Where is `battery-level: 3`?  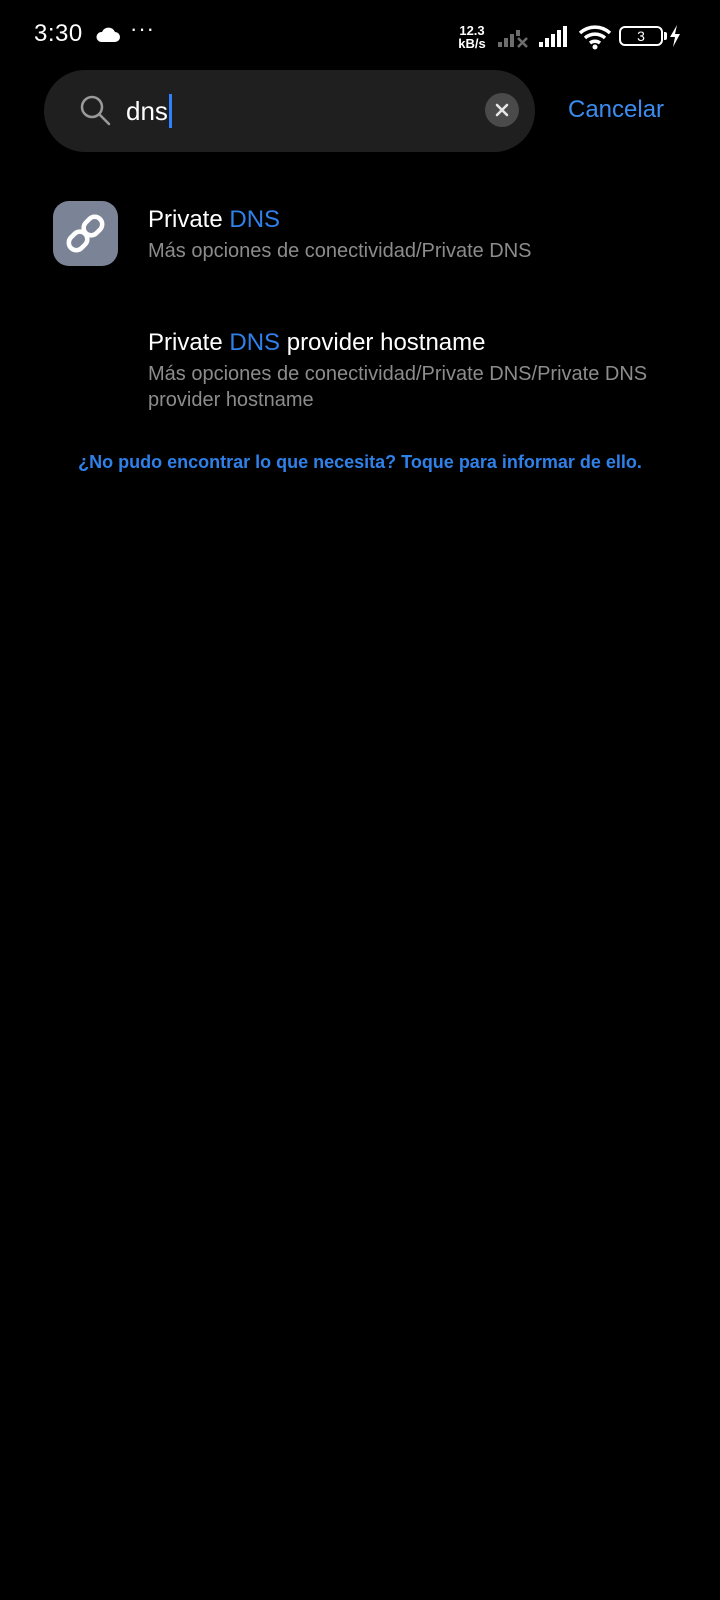
battery-level: 3 is located at coordinates (641, 36).